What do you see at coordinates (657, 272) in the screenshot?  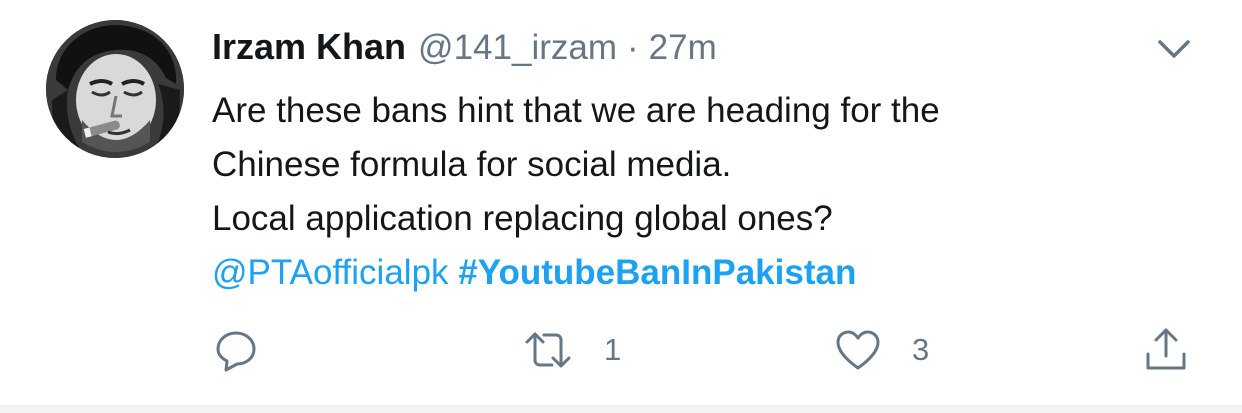 I see `hashtag-link: #YoutubeBanInPakistan` at bounding box center [657, 272].